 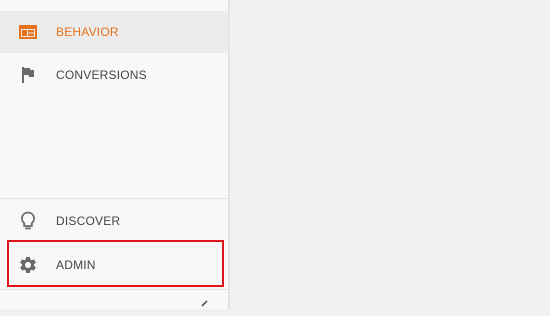 I want to click on nav-item-behavior: BEHAVIOR, so click(x=114, y=32).